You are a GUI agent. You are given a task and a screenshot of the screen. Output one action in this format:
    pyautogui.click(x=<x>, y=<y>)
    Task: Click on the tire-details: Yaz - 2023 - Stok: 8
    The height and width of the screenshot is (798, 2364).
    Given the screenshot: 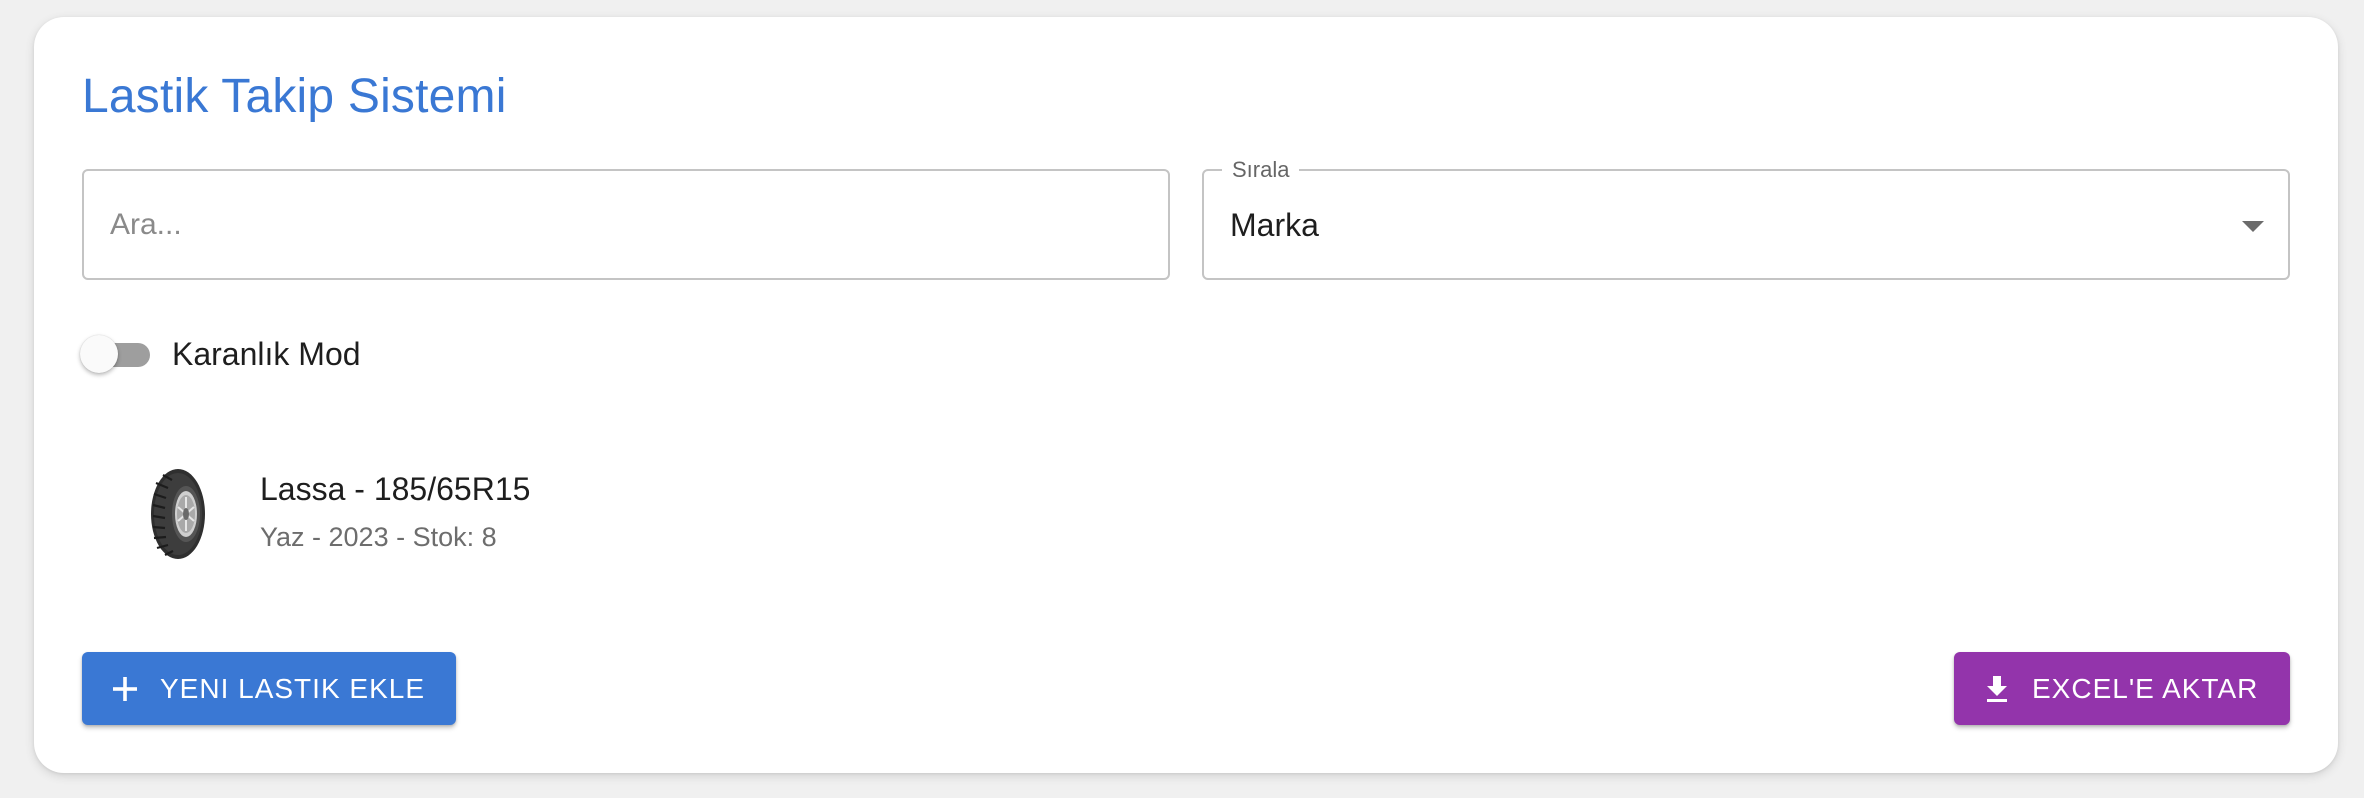 What is the action you would take?
    pyautogui.click(x=378, y=537)
    